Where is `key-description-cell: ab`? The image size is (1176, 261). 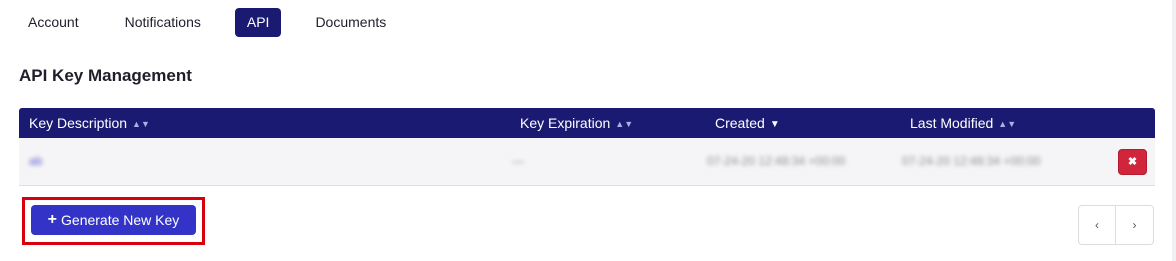 key-description-cell: ab is located at coordinates (35, 161).